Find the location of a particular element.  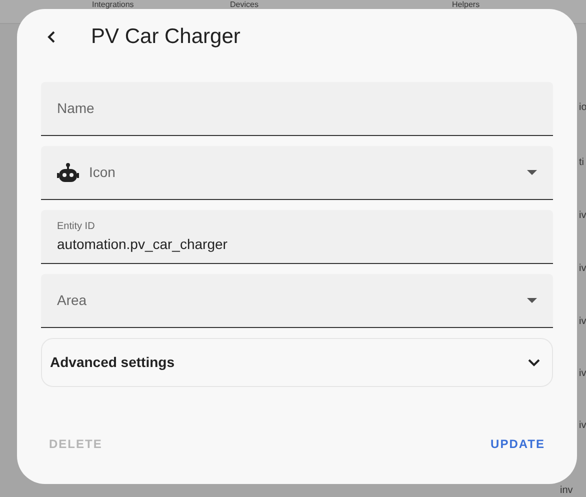

robot-icon is located at coordinates (68, 172).